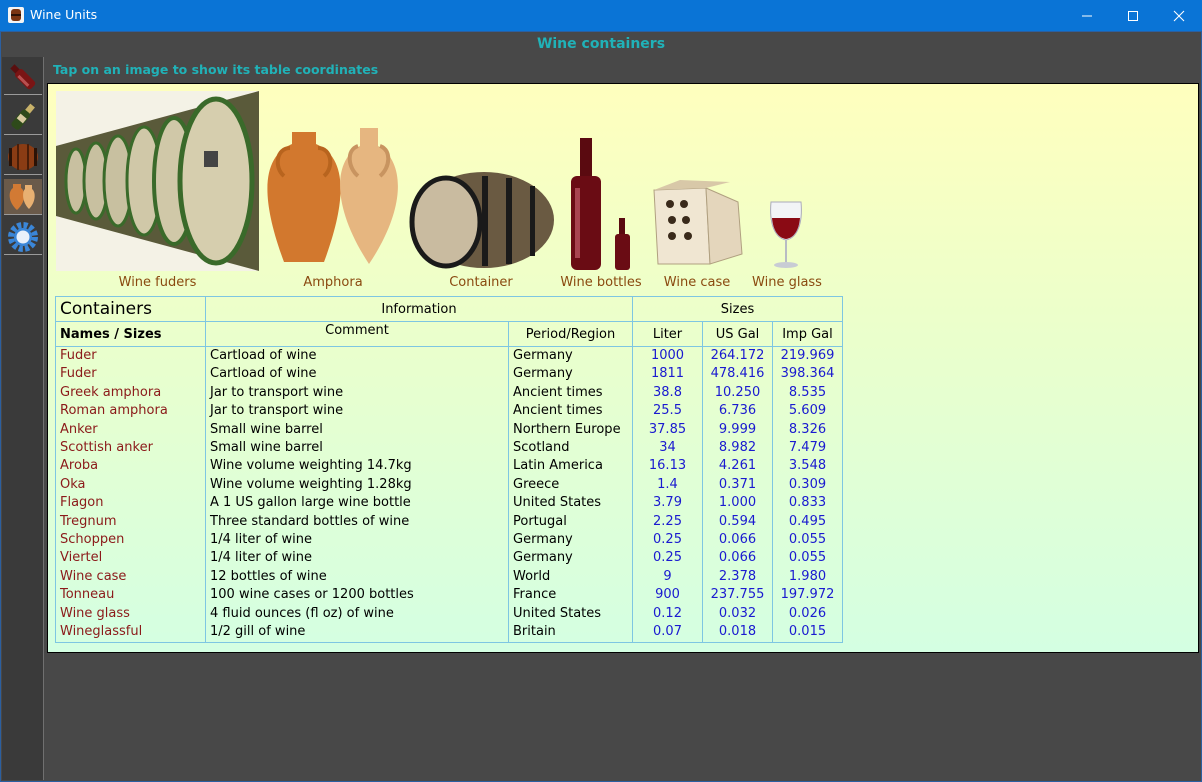 Image resolution: width=1202 pixels, height=782 pixels. I want to click on sidebar-item-wine-bottle-green, so click(23, 117).